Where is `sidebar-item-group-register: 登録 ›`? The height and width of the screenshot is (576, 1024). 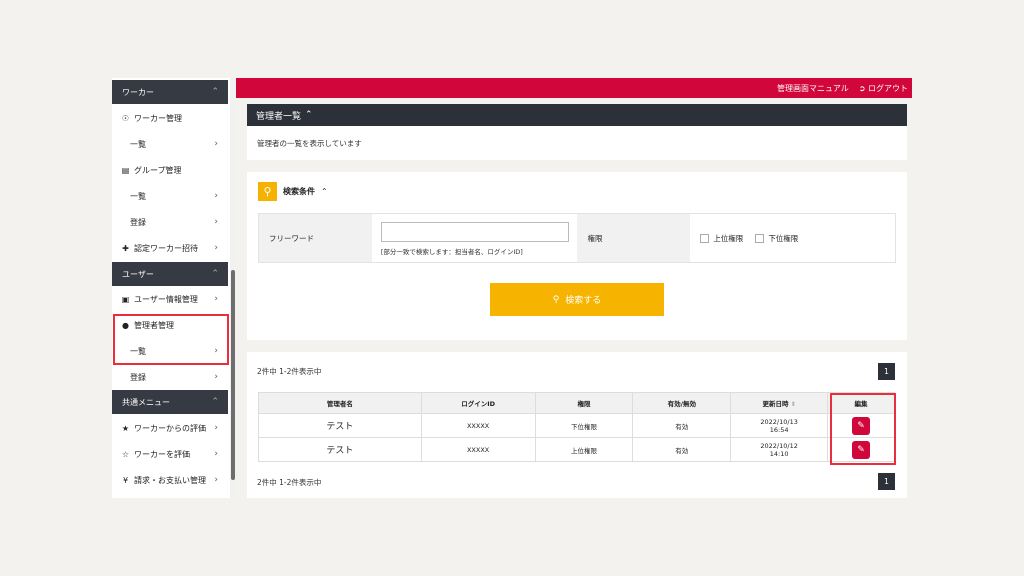 sidebar-item-group-register: 登録 › is located at coordinates (170, 222).